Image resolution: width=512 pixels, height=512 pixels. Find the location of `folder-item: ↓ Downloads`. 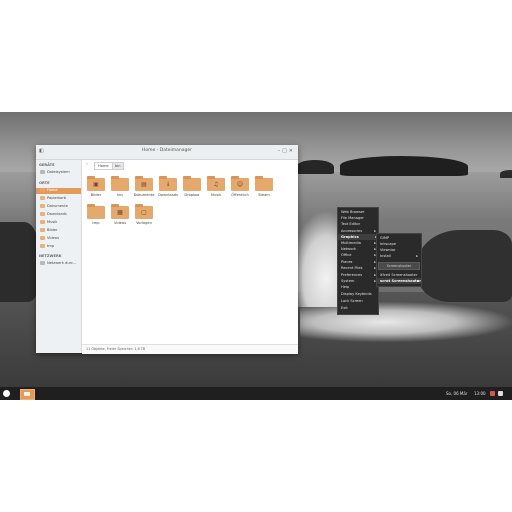

folder-item: ↓ Downloads is located at coordinates (168, 189).